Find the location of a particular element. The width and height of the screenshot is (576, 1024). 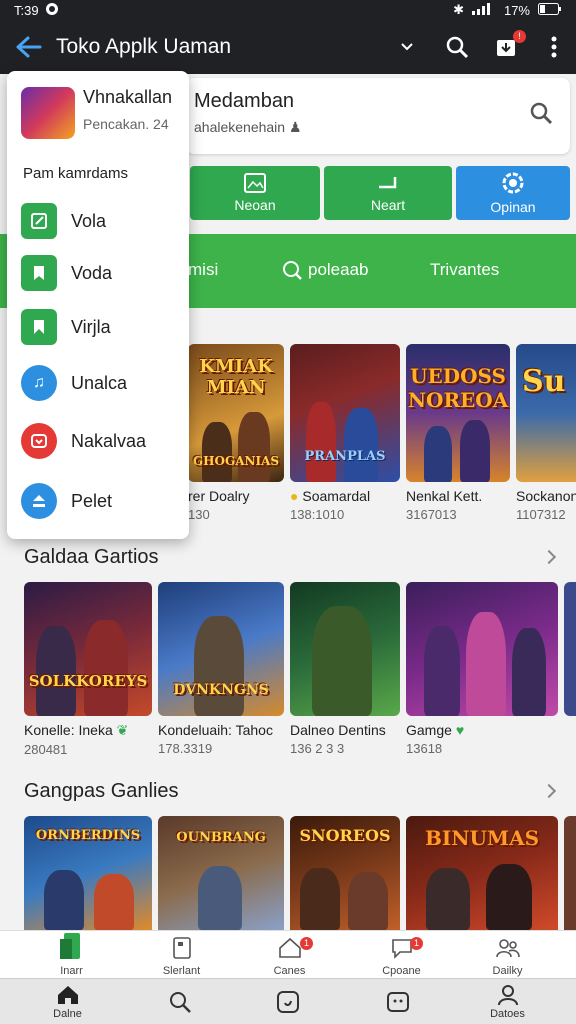

game-card: UEDOSS NOREOA Nenkal Kett. 3167013 is located at coordinates (458, 433).